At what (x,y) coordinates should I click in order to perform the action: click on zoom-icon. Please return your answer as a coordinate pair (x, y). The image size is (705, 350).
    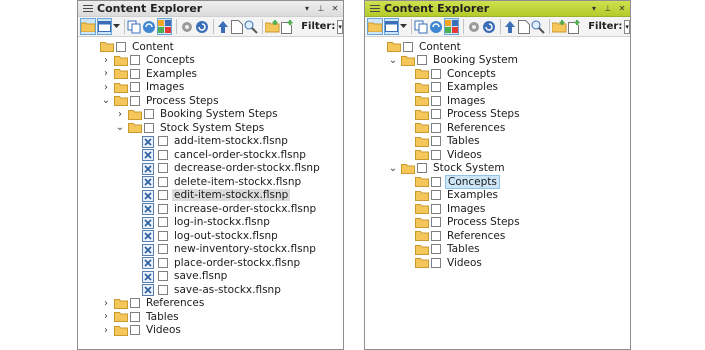
    Looking at the image, I should click on (251, 26).